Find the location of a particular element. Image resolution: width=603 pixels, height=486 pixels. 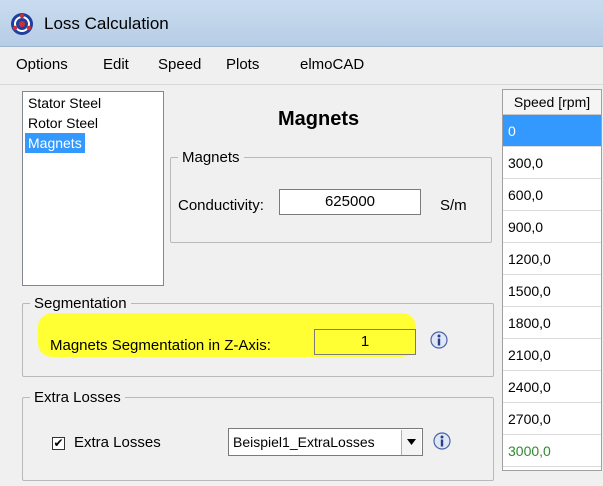

menu-speed: Speed is located at coordinates (179, 64).